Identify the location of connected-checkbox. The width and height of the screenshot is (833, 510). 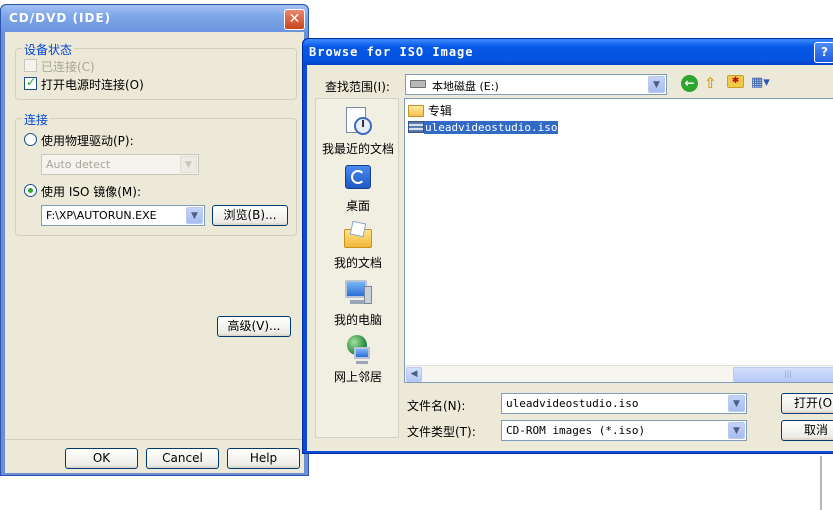
(30, 65).